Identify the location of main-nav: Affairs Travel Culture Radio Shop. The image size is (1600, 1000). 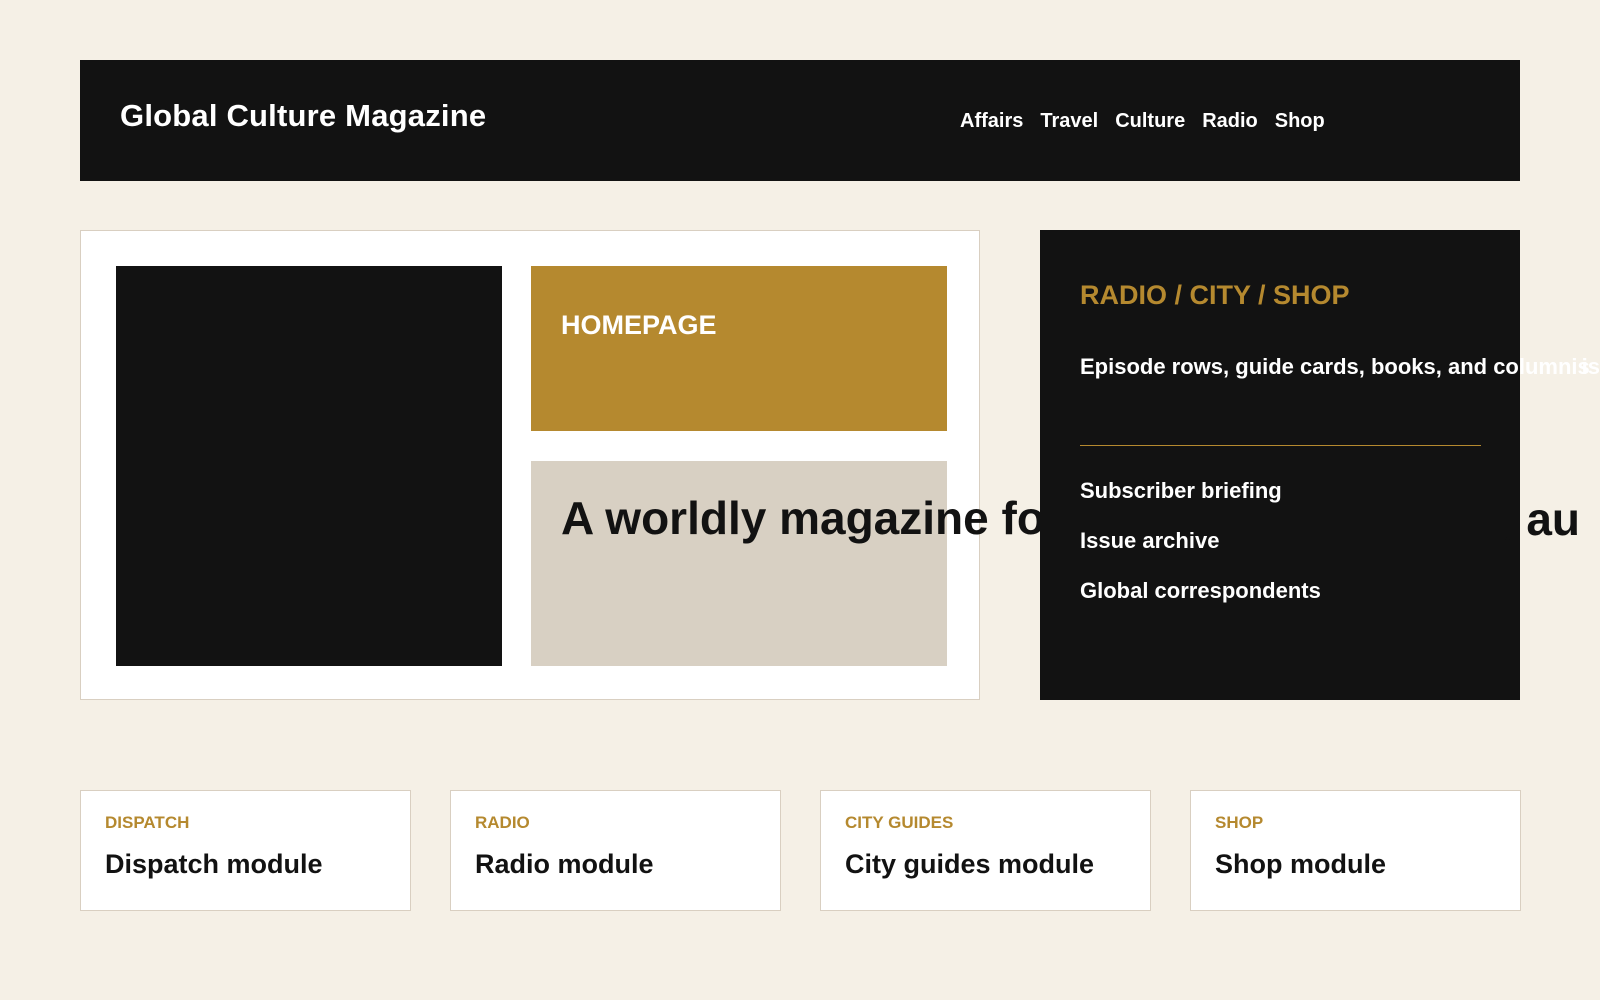
(1142, 121).